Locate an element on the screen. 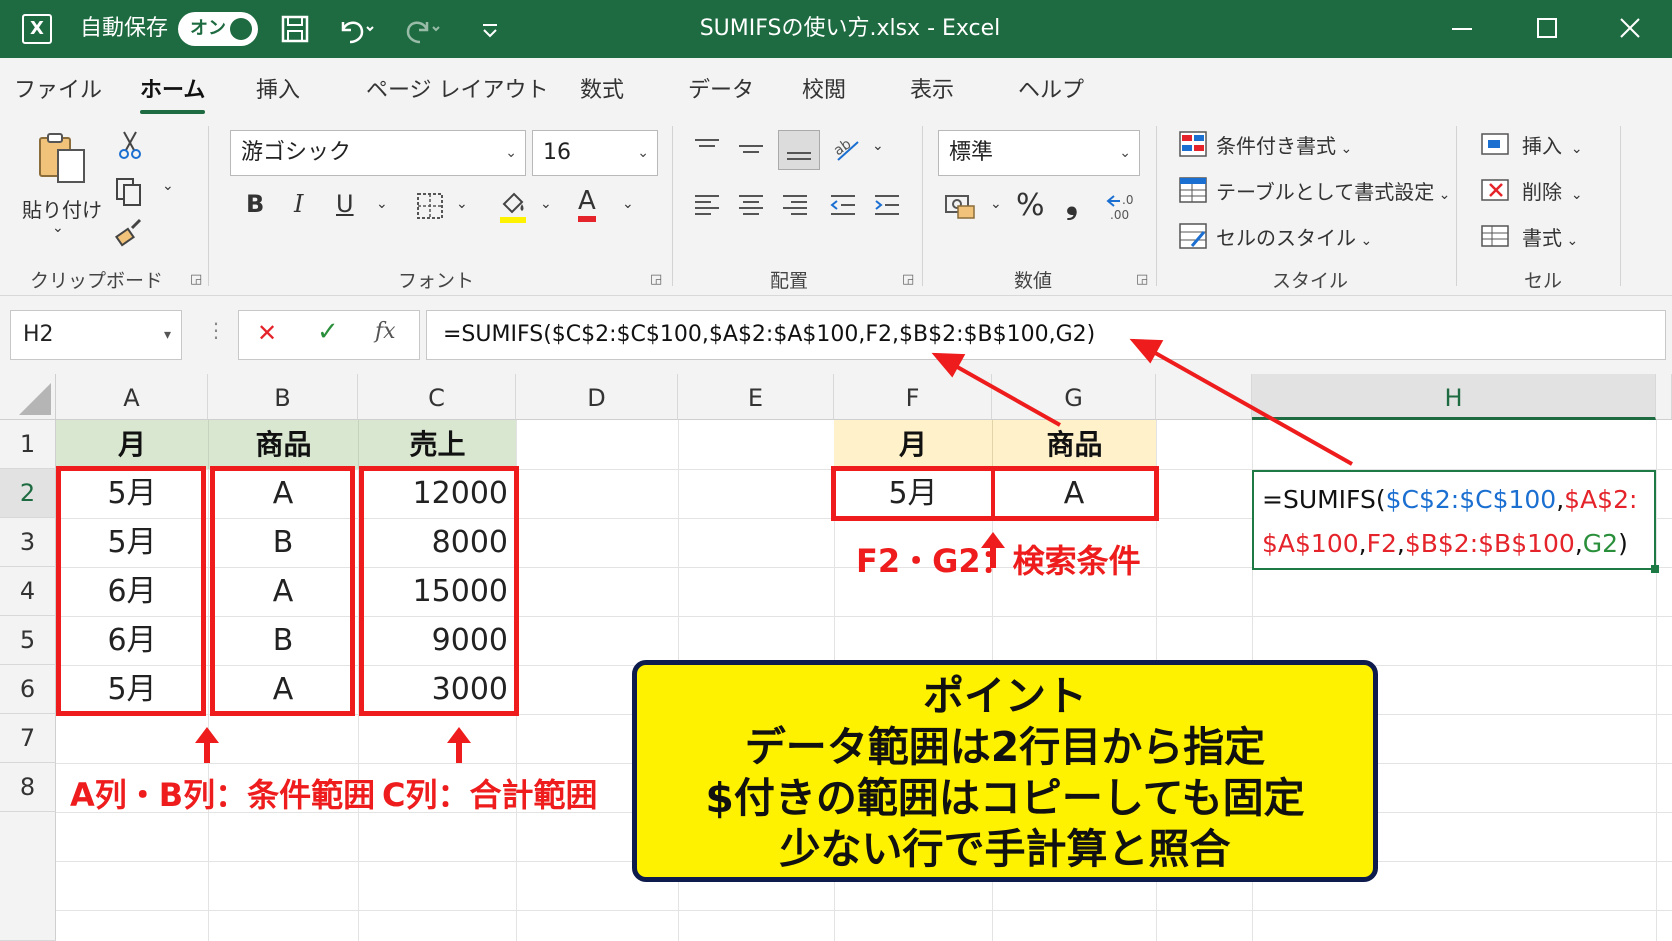 The width and height of the screenshot is (1672, 941). font-color-dropdown-icon: ⌄ is located at coordinates (628, 204).